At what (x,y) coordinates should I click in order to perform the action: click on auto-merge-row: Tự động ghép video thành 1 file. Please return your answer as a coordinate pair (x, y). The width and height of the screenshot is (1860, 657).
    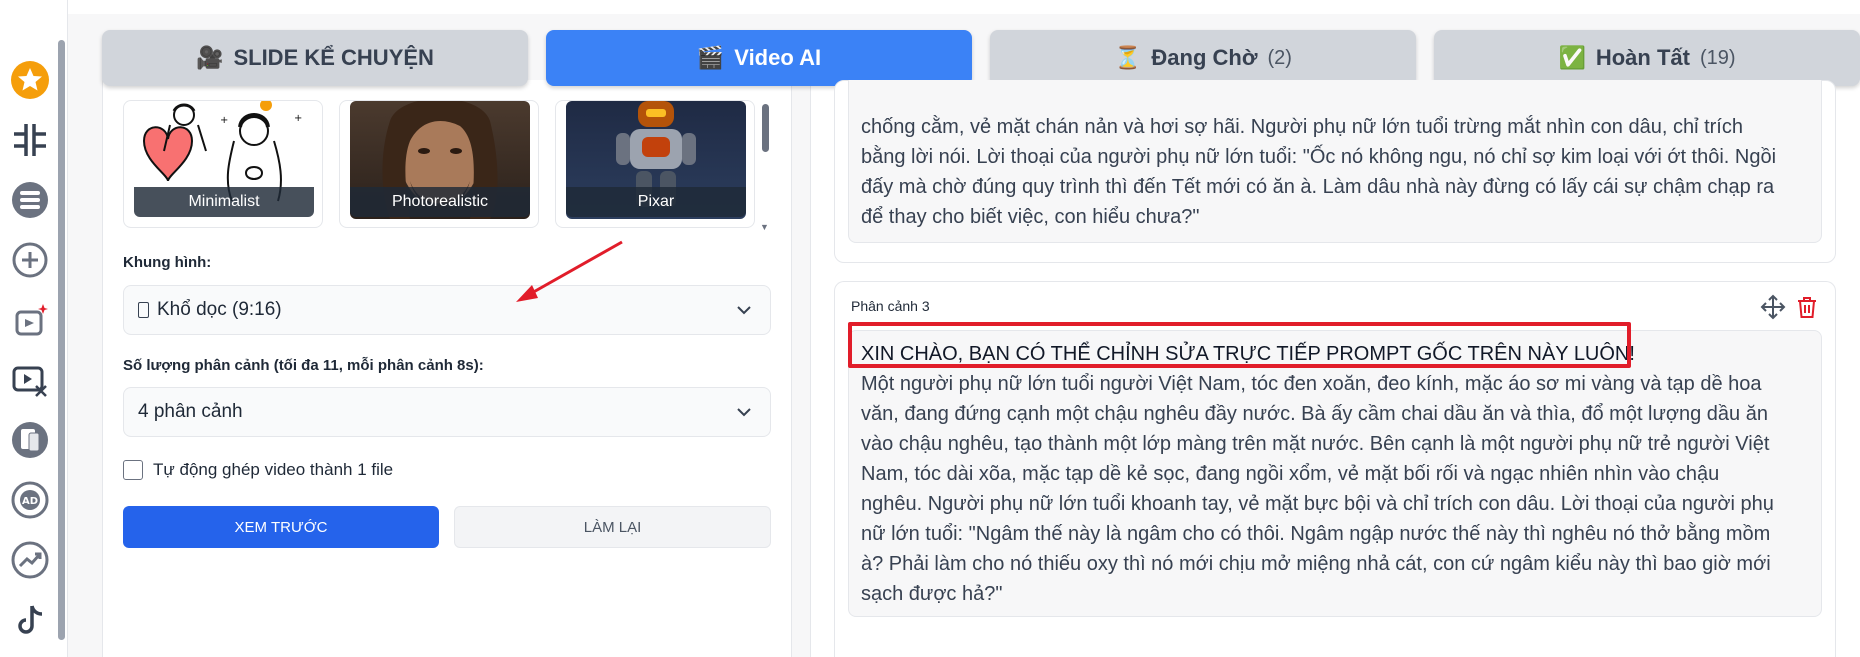
    Looking at the image, I should click on (258, 470).